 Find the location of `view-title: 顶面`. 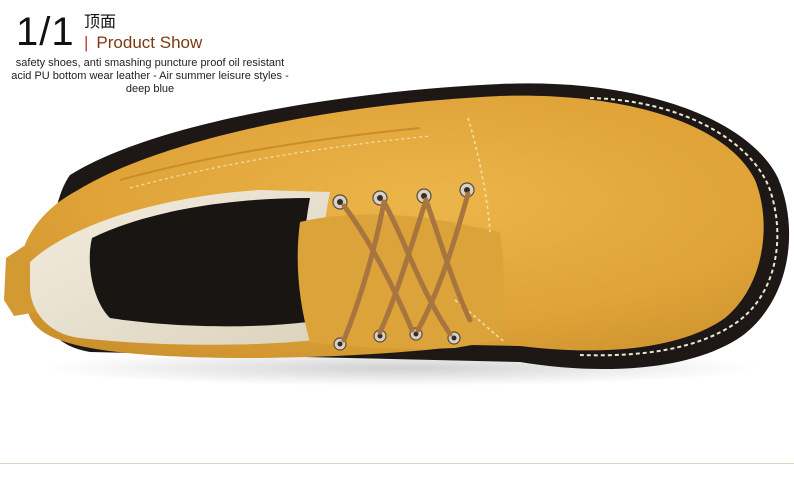

view-title: 顶面 is located at coordinates (100, 21).